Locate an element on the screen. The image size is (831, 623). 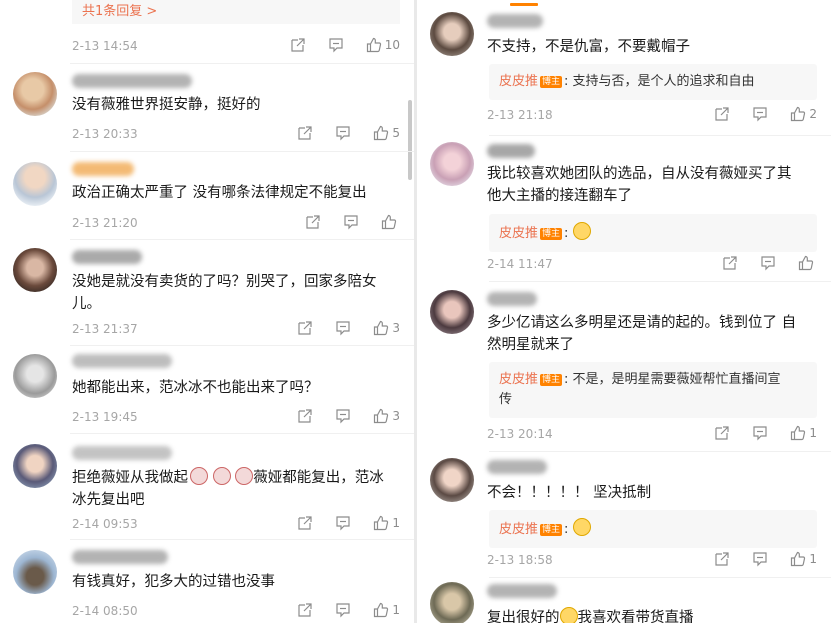
like-count: 5 is located at coordinates (396, 133).